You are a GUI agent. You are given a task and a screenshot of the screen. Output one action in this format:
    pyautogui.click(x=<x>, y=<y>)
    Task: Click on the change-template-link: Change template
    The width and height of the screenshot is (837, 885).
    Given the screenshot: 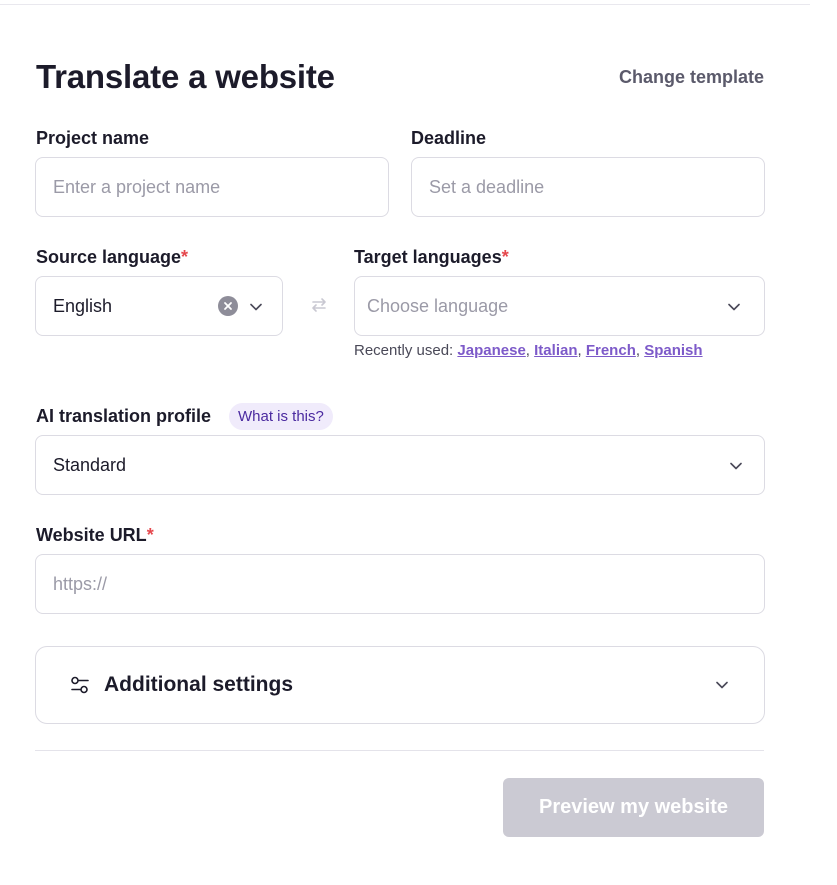 What is the action you would take?
    pyautogui.click(x=691, y=77)
    